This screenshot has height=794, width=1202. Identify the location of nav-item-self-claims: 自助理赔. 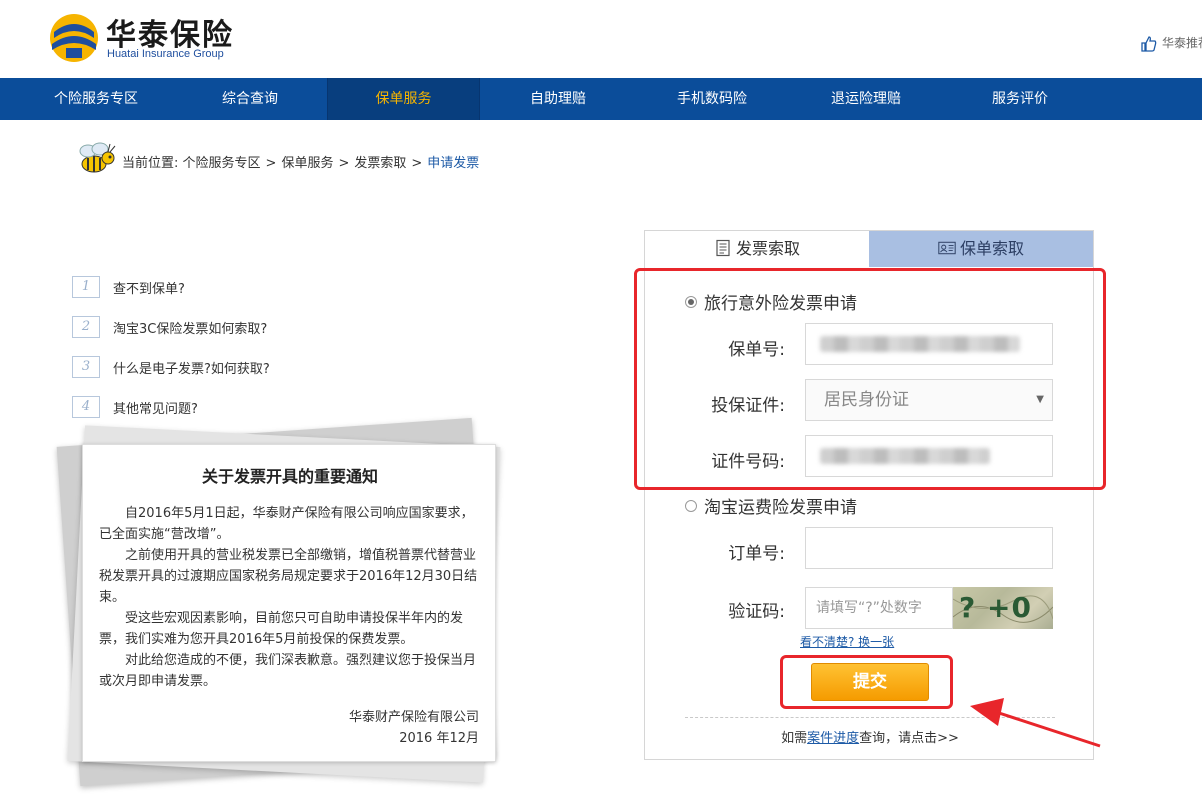
(558, 99).